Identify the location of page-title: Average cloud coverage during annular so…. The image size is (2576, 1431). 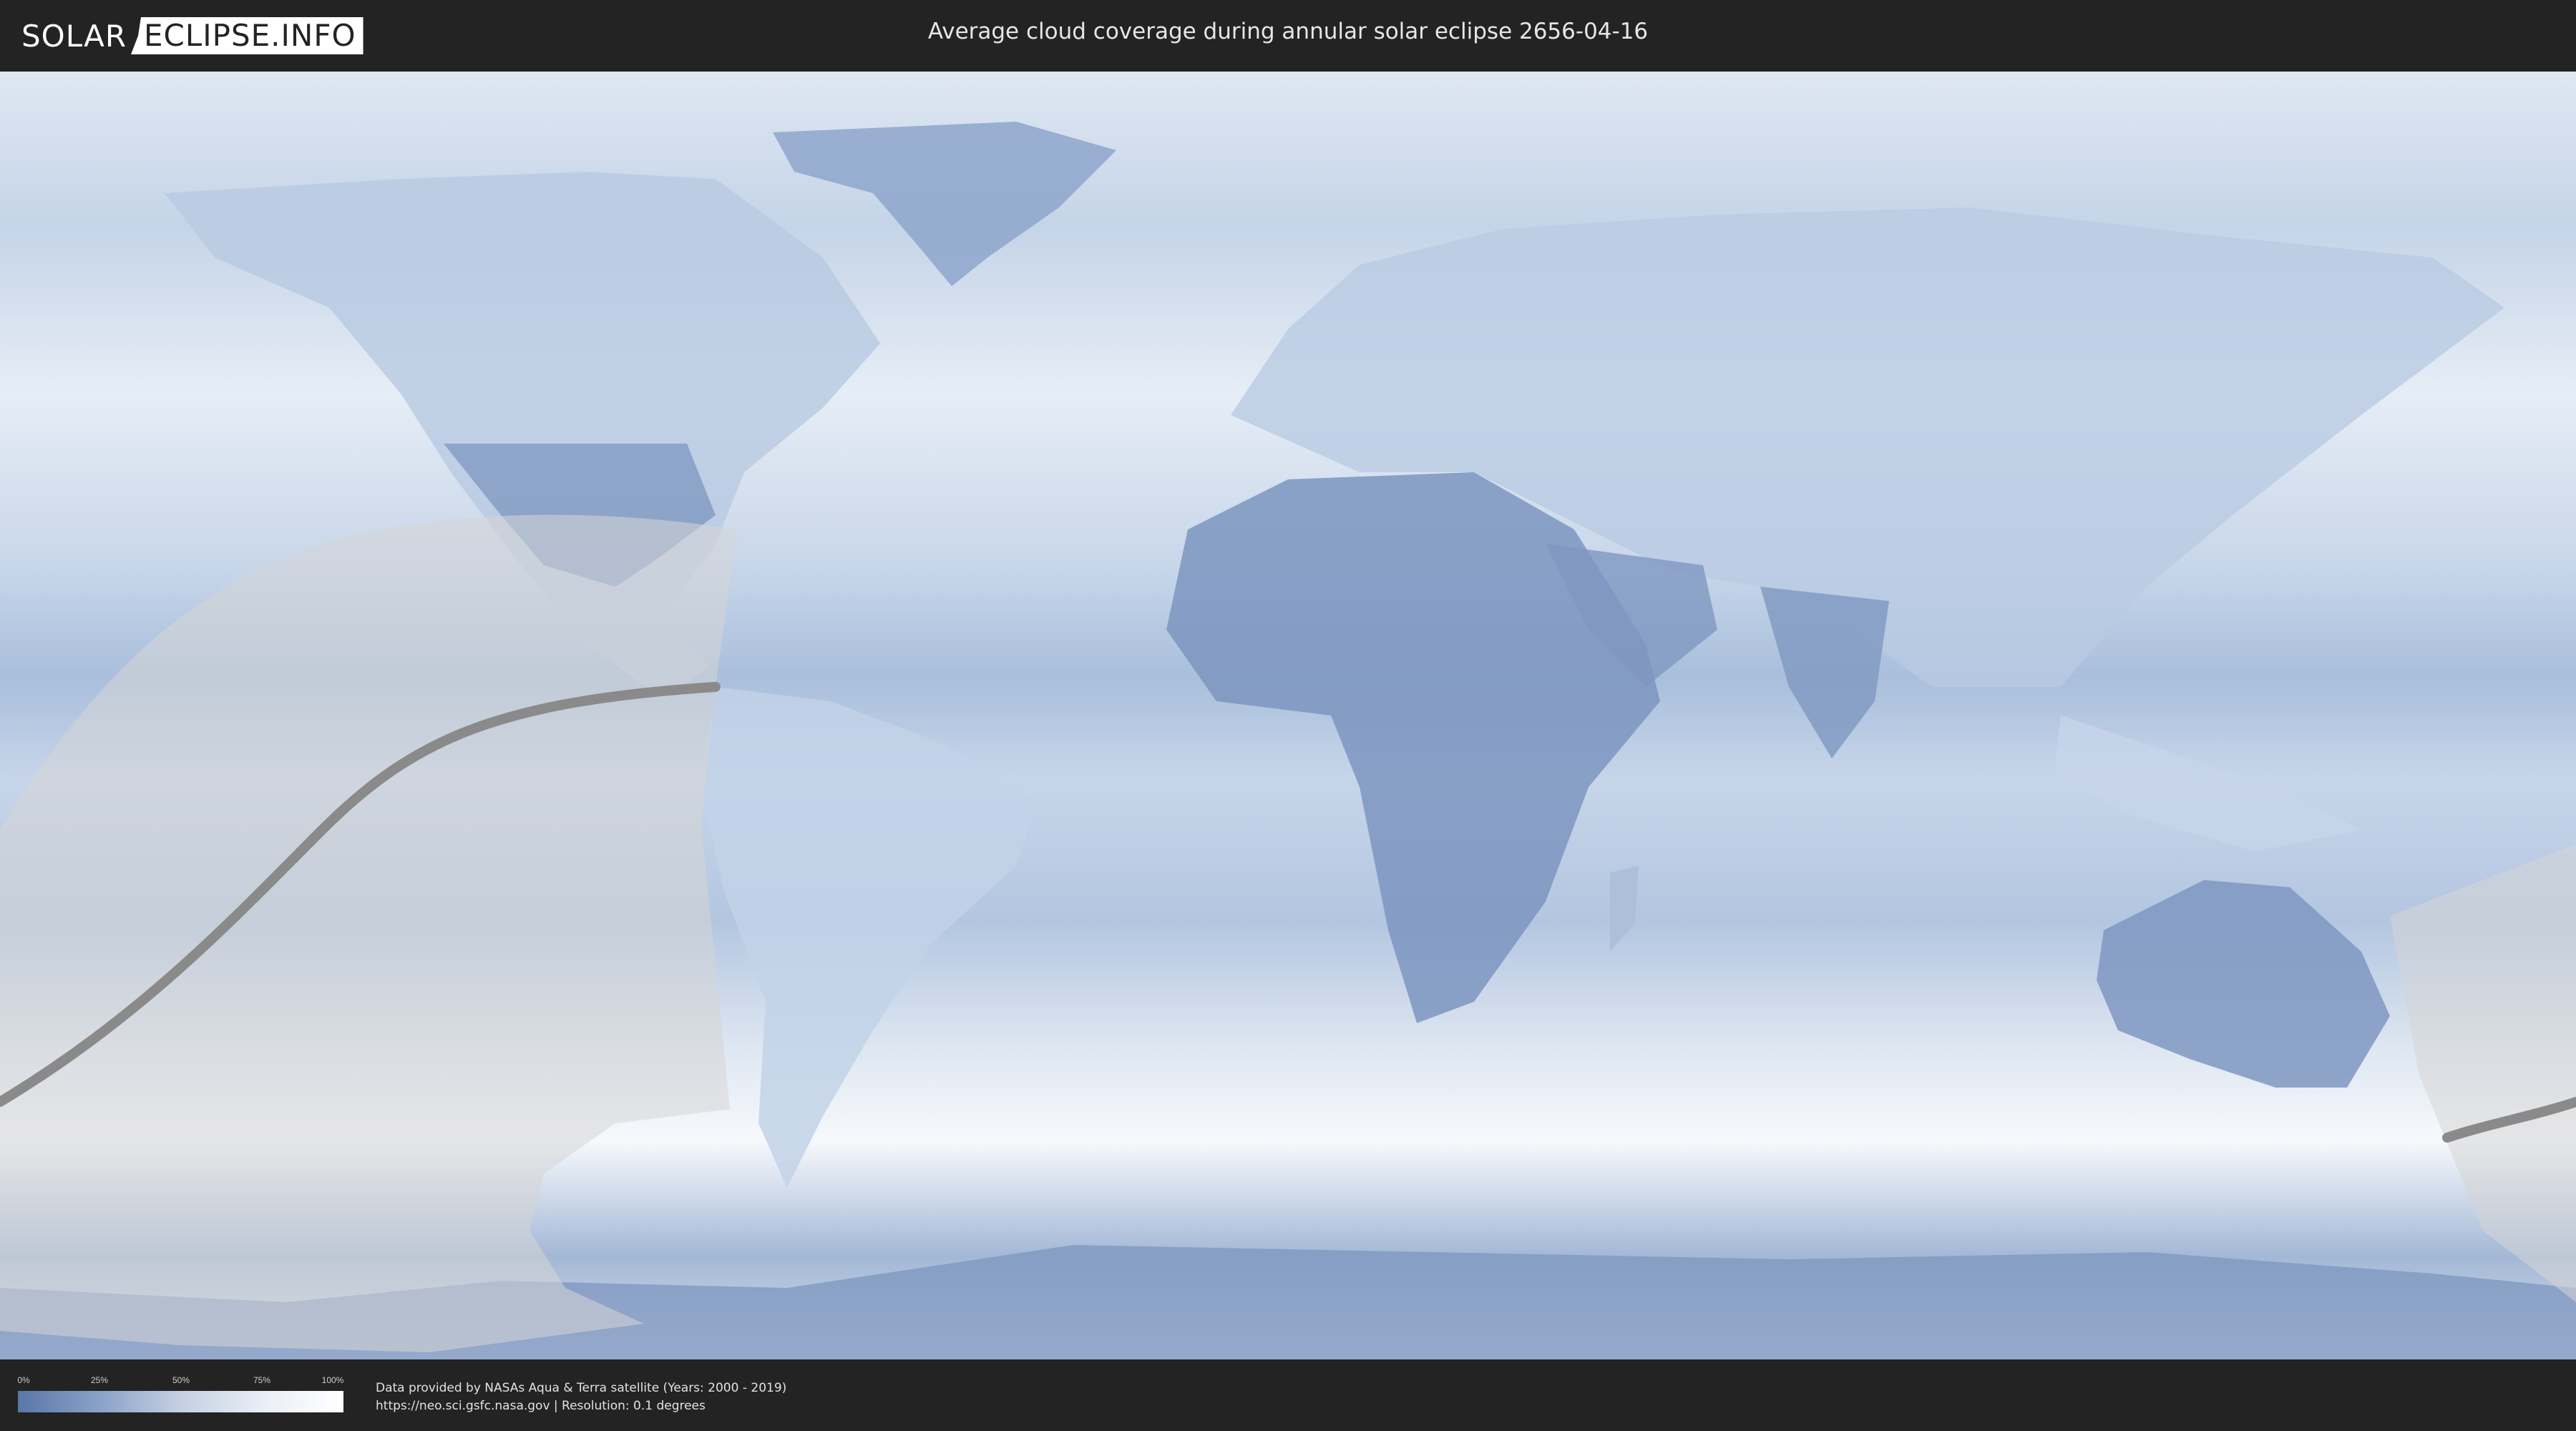
(1288, 31).